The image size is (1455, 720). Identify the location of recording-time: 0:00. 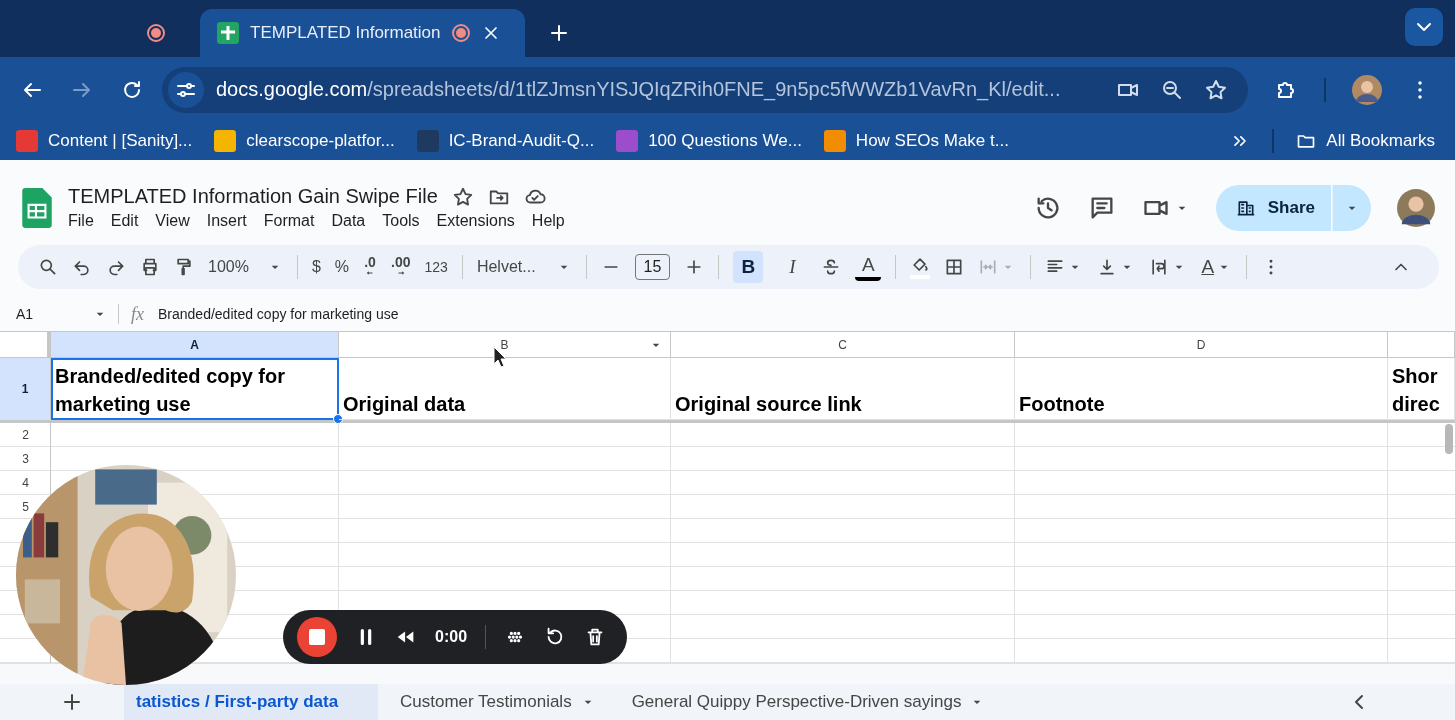
(451, 637).